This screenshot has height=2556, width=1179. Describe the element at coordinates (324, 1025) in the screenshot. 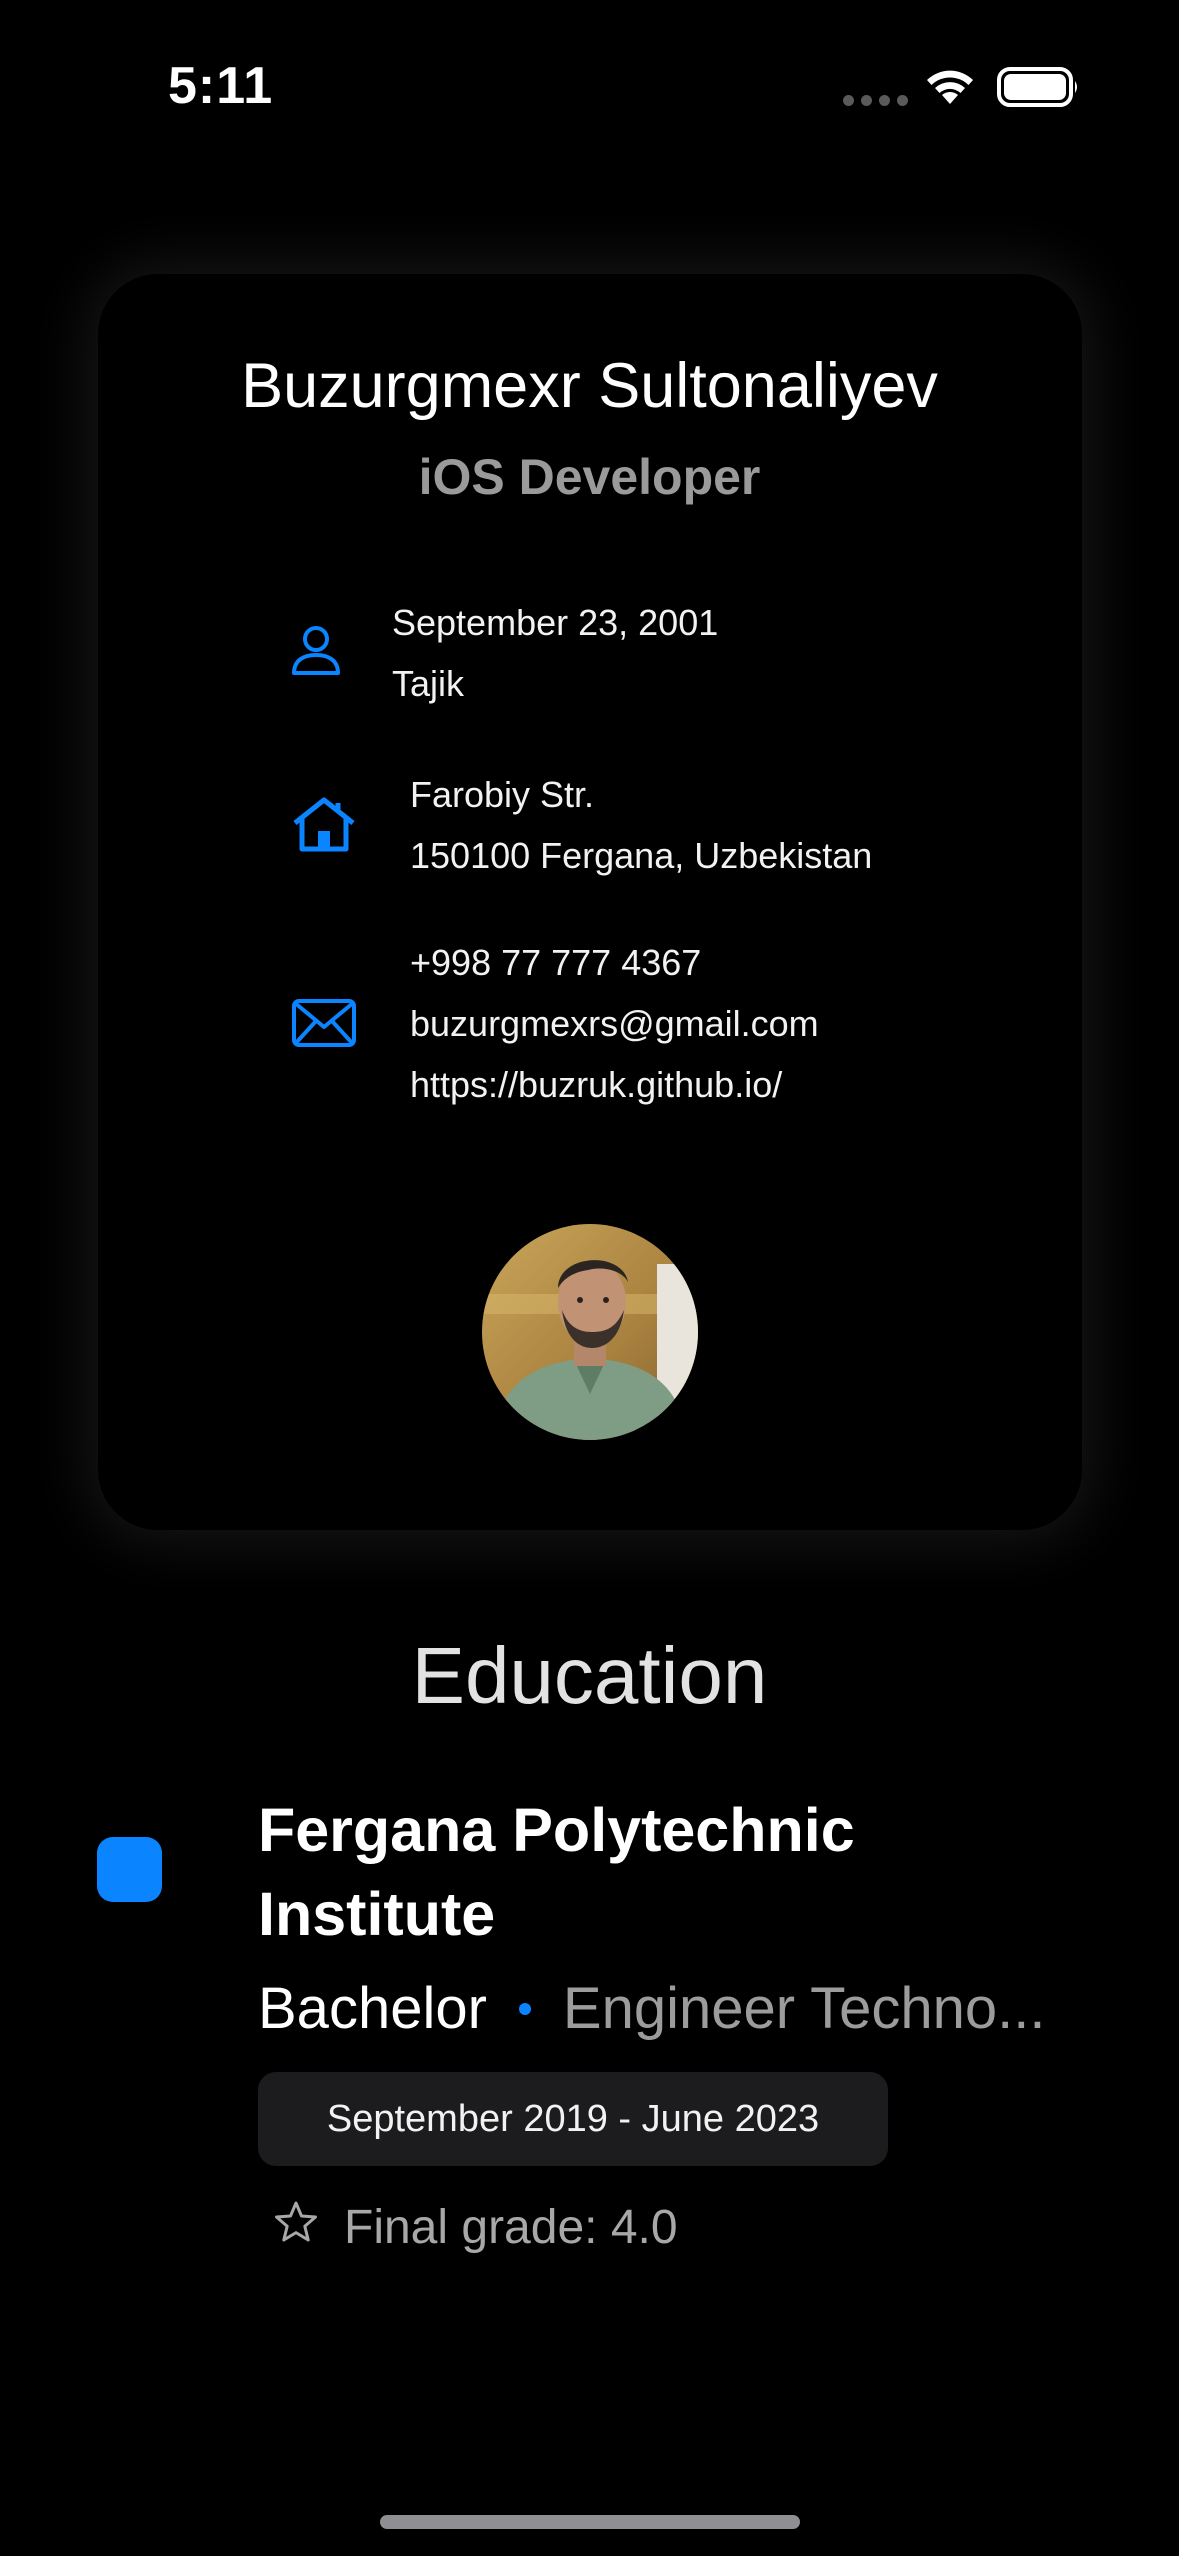

I see `envelope-icon` at that location.